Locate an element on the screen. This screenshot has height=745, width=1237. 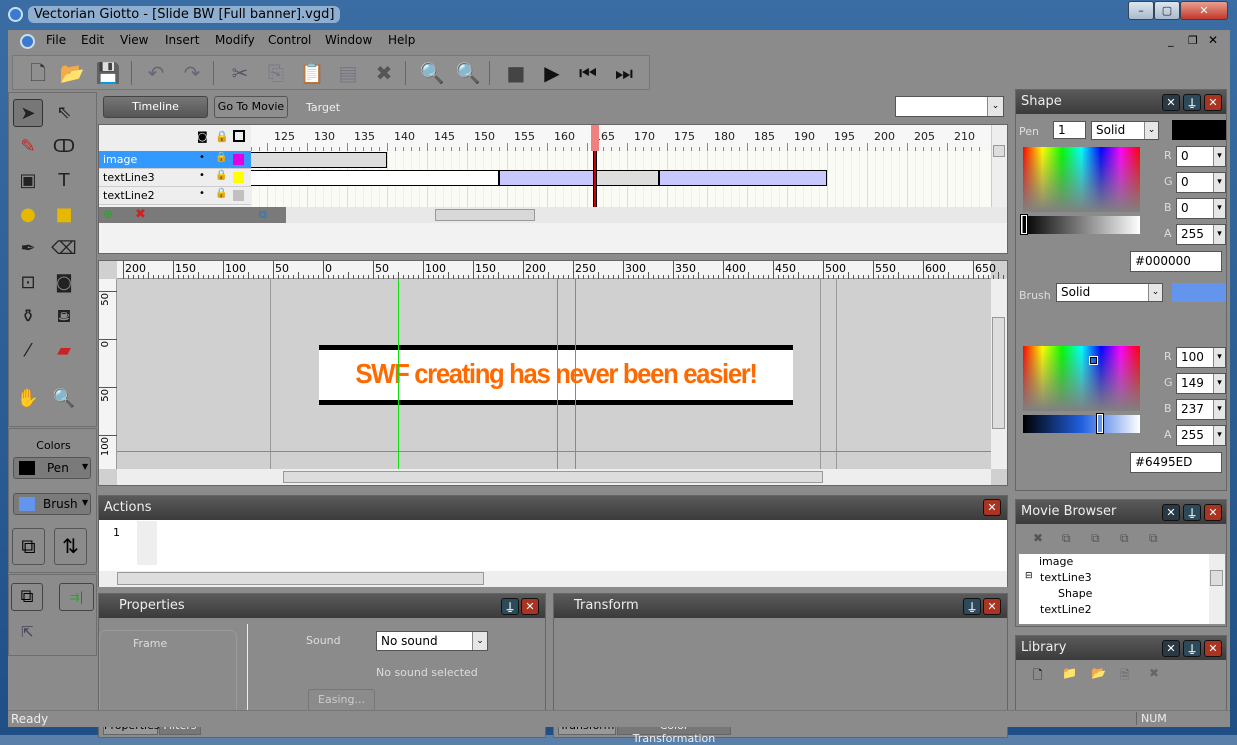
layer-row-textLine2: textLine2 • 🔒 is located at coordinates (175, 196).